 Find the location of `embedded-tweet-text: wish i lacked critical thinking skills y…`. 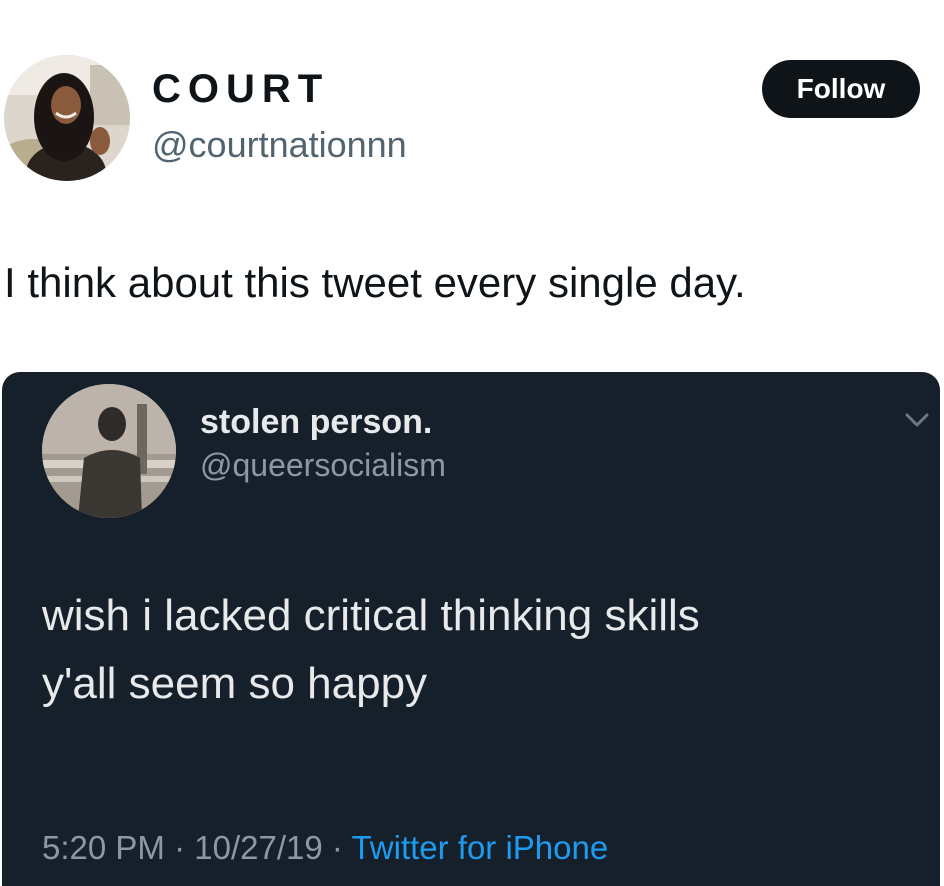

embedded-tweet-text: wish i lacked critical thinking skills y… is located at coordinates (371, 649).